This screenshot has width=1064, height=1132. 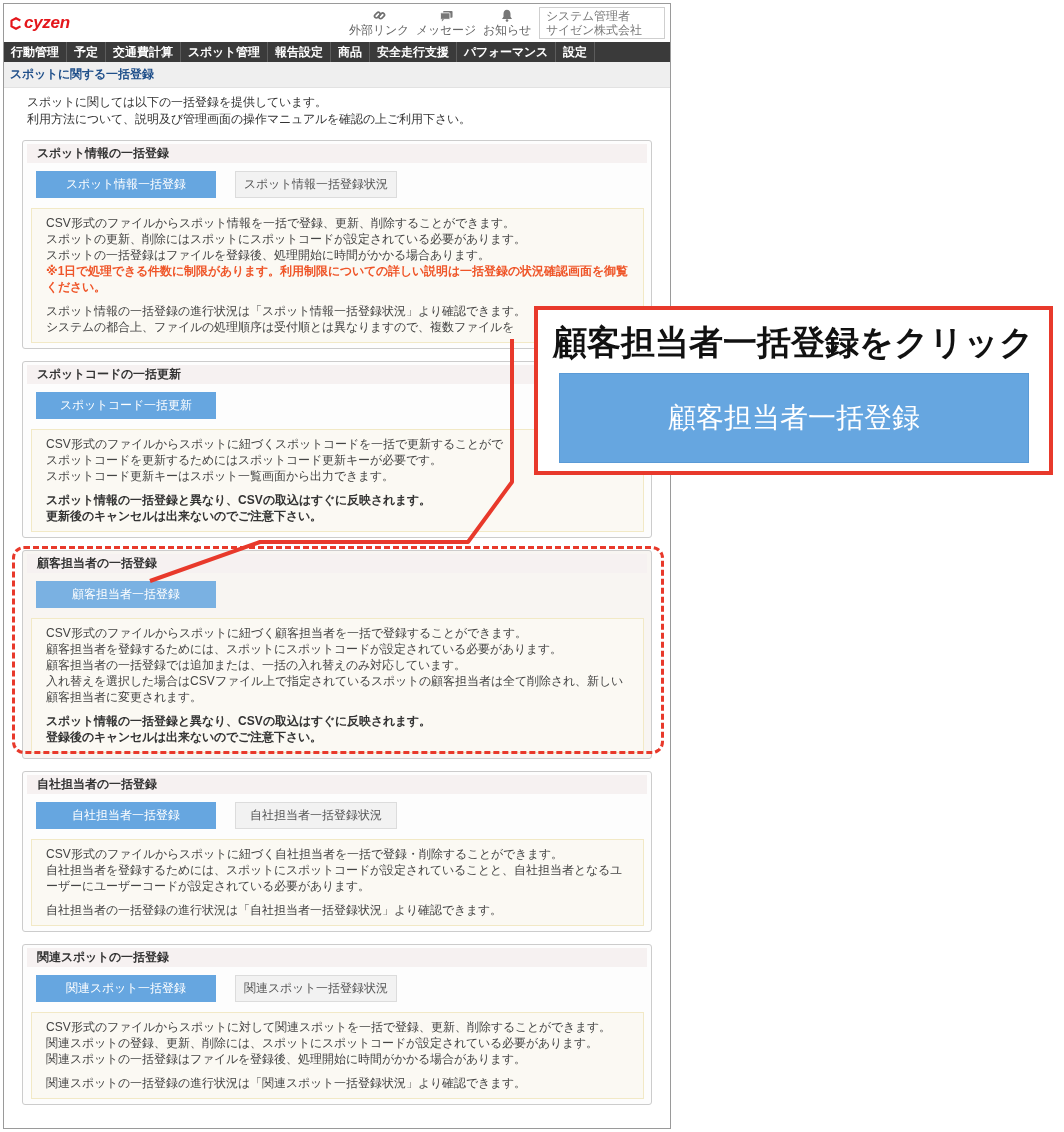 What do you see at coordinates (316, 988) in the screenshot?
I see `status-button: 関連スポット一括登録状況` at bounding box center [316, 988].